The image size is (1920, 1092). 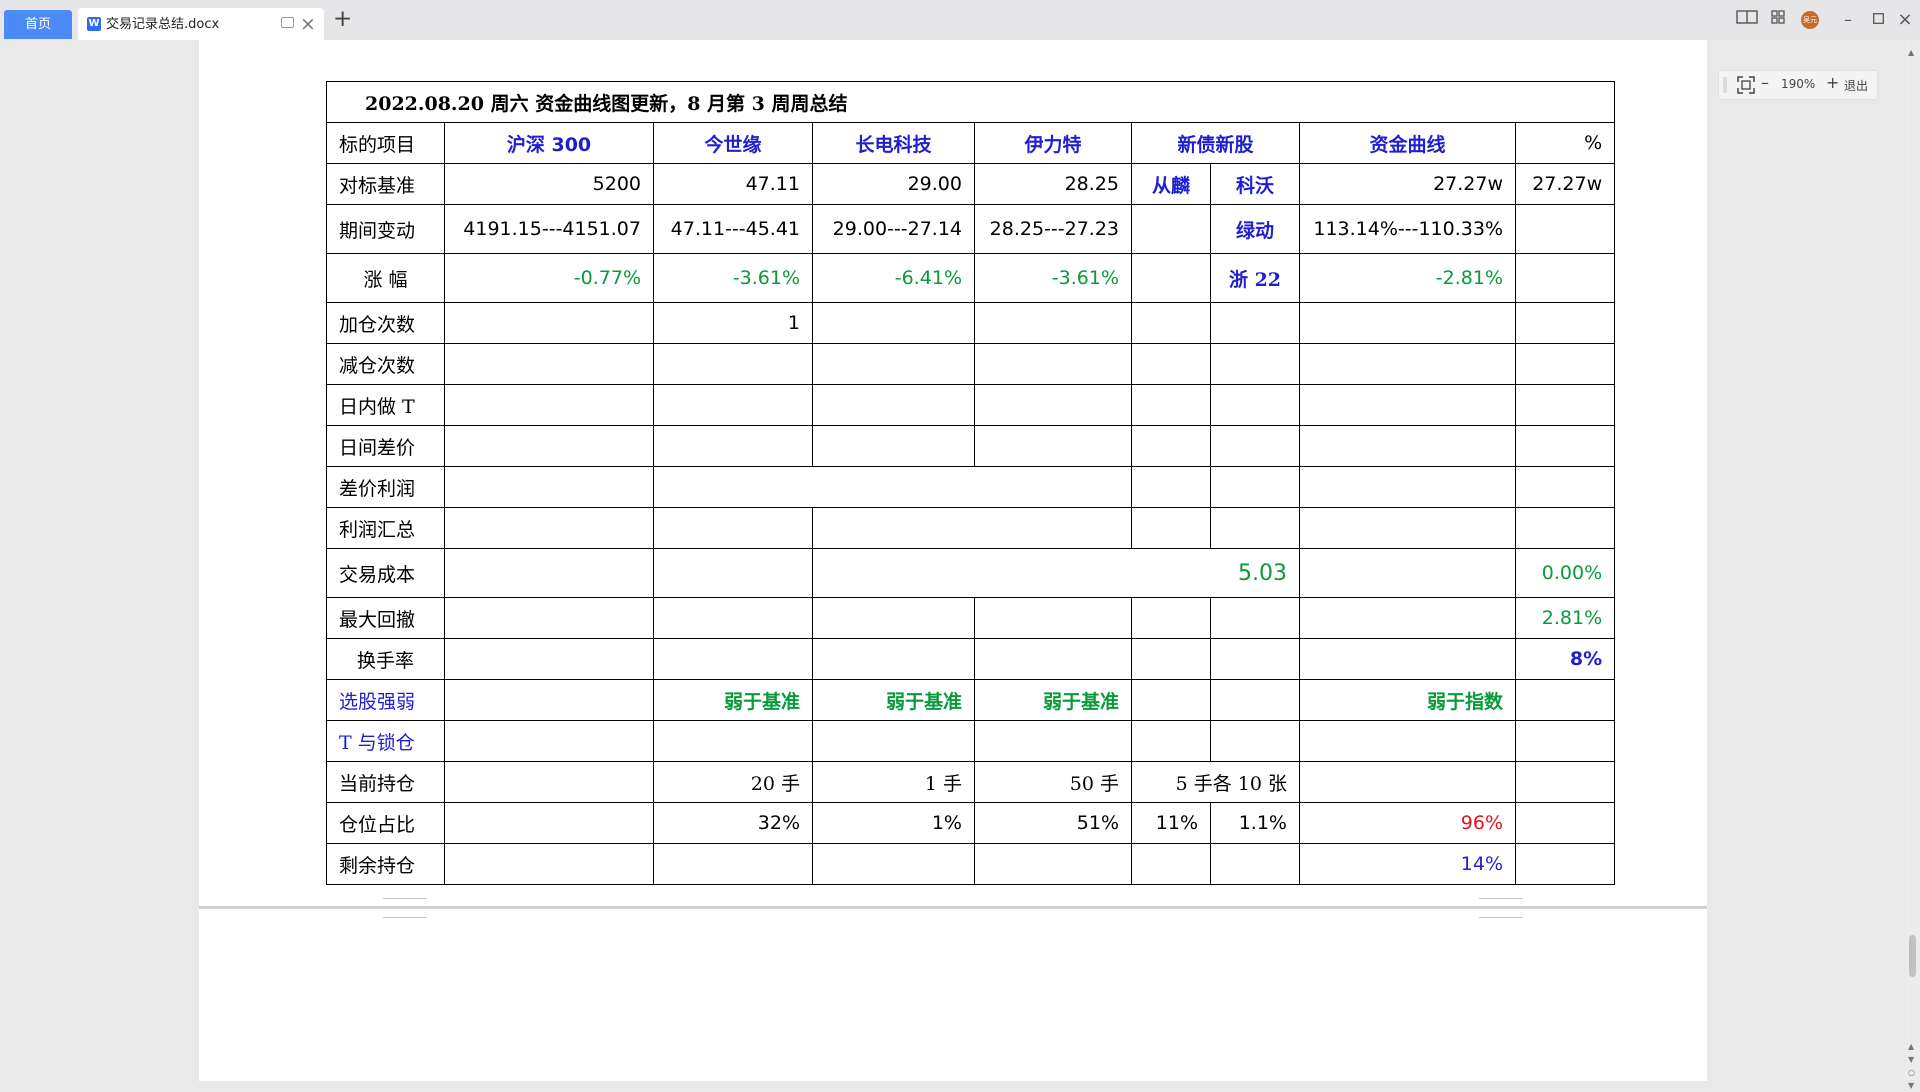 What do you see at coordinates (385, 143) in the screenshot?
I see `header-label: 标的项目` at bounding box center [385, 143].